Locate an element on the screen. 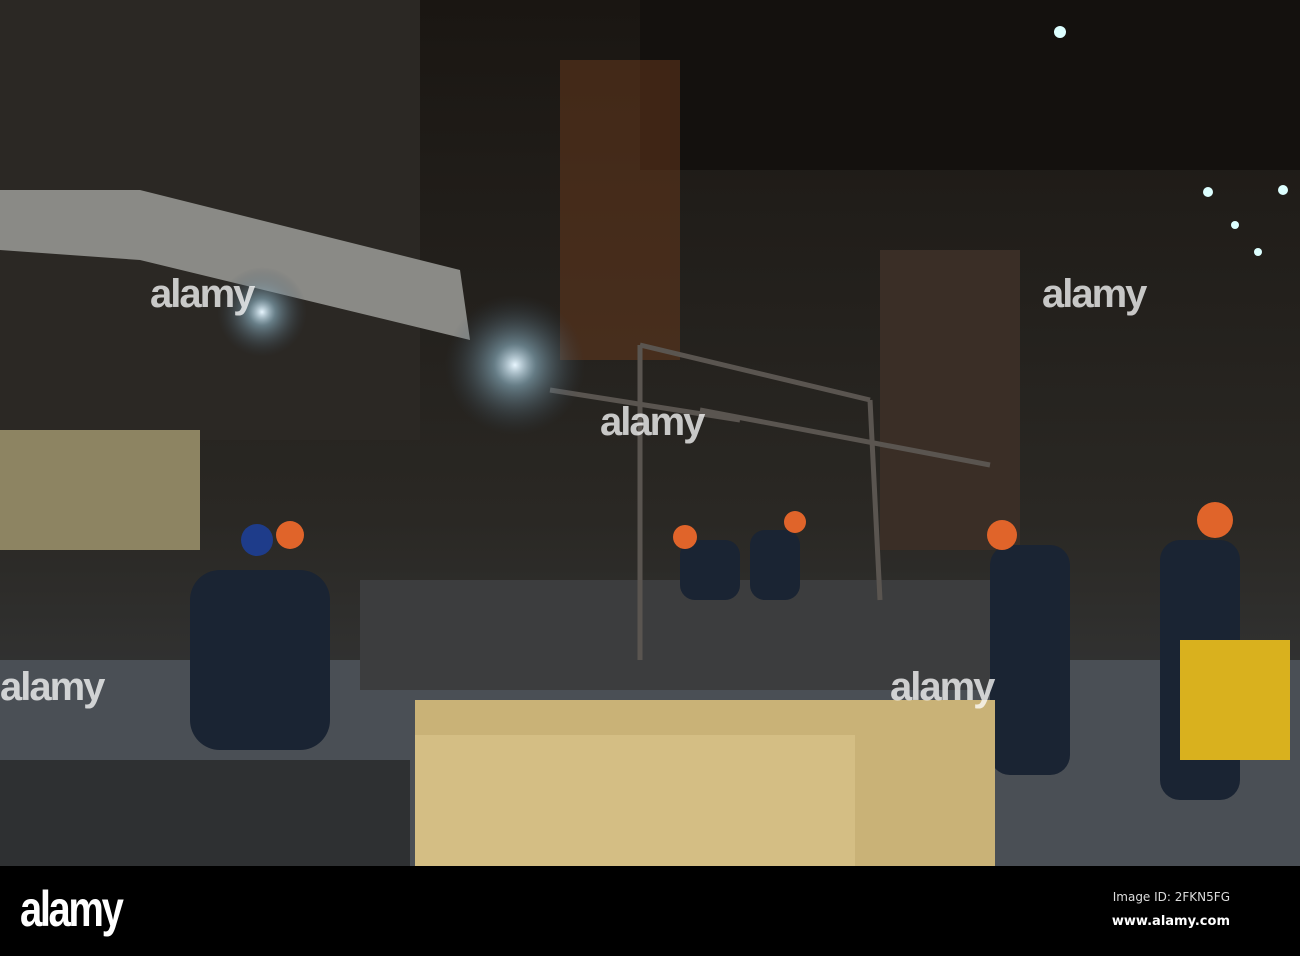 The height and width of the screenshot is (956, 1300). orange-glow is located at coordinates (620, 210).